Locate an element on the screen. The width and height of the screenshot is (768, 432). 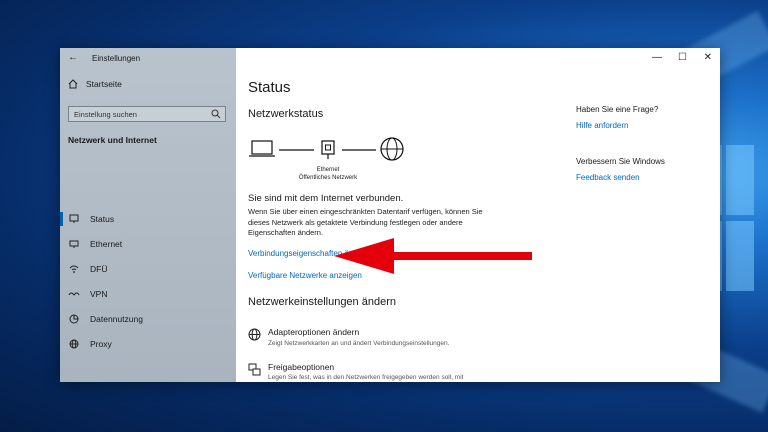
minimize-button: — is located at coordinates (657, 57).